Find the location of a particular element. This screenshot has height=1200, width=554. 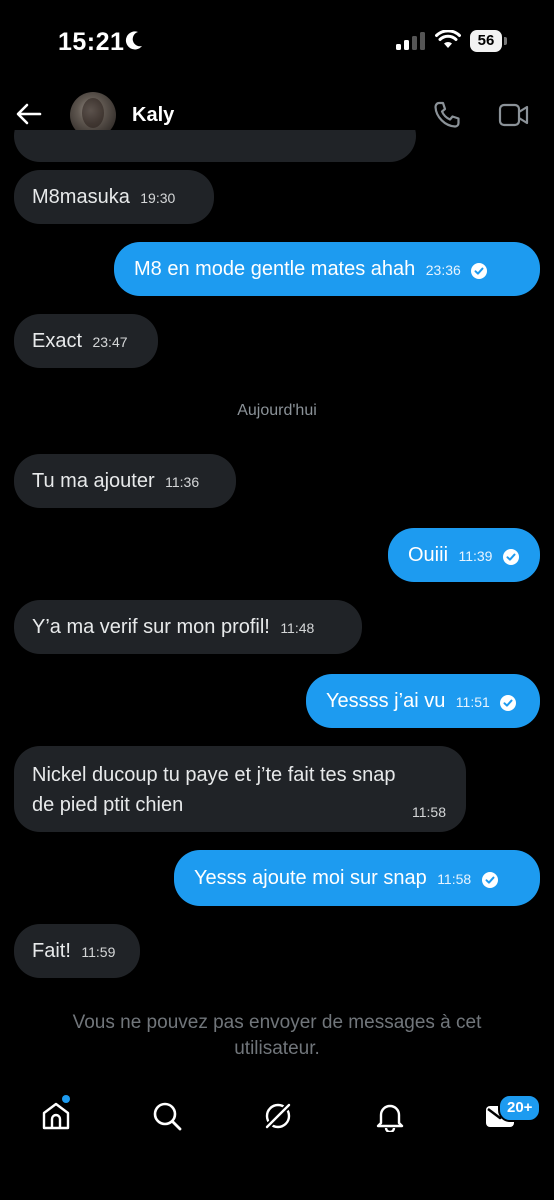

message-bubble: Fait! 11:59 is located at coordinates (77, 951).